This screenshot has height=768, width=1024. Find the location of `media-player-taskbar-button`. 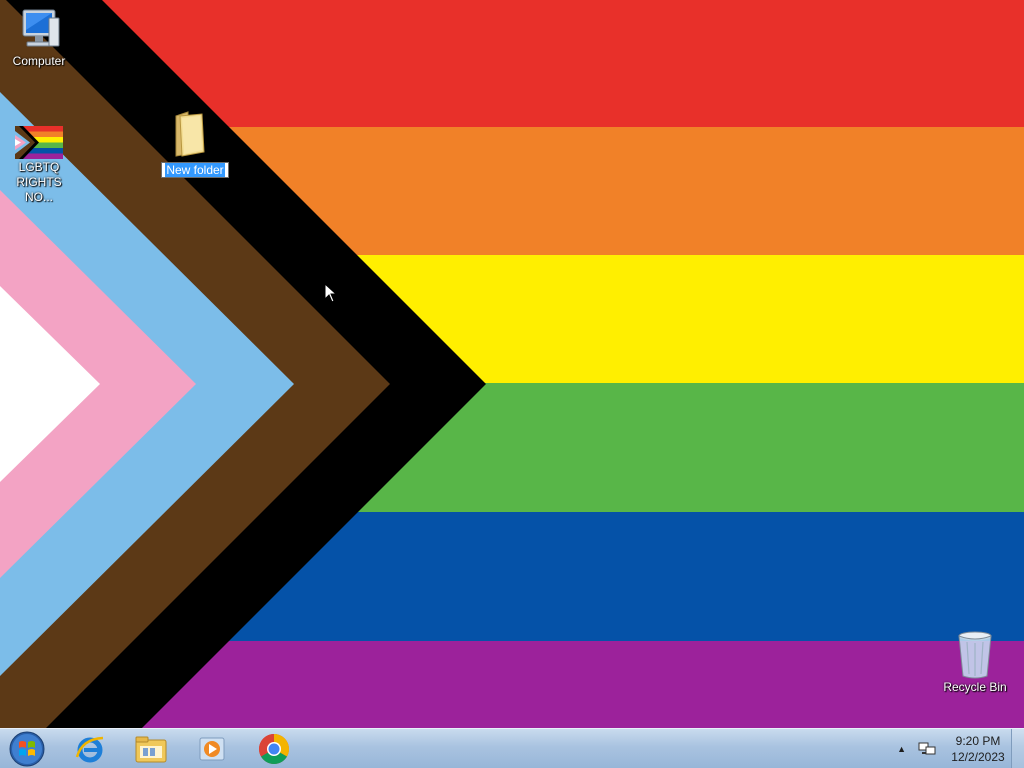

media-player-taskbar-button is located at coordinates (212, 748).